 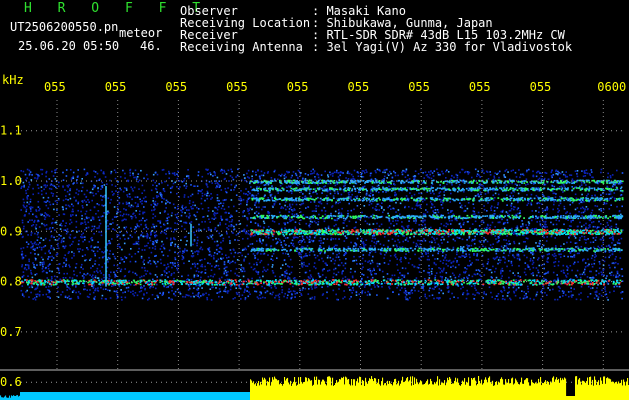 What do you see at coordinates (141, 33) in the screenshot?
I see `filename-suffix: meteor` at bounding box center [141, 33].